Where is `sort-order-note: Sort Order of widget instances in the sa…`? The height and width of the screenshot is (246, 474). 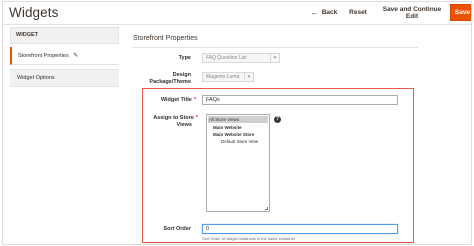 sort-order-note: Sort Order of widget instances in the sa… is located at coordinates (249, 238).